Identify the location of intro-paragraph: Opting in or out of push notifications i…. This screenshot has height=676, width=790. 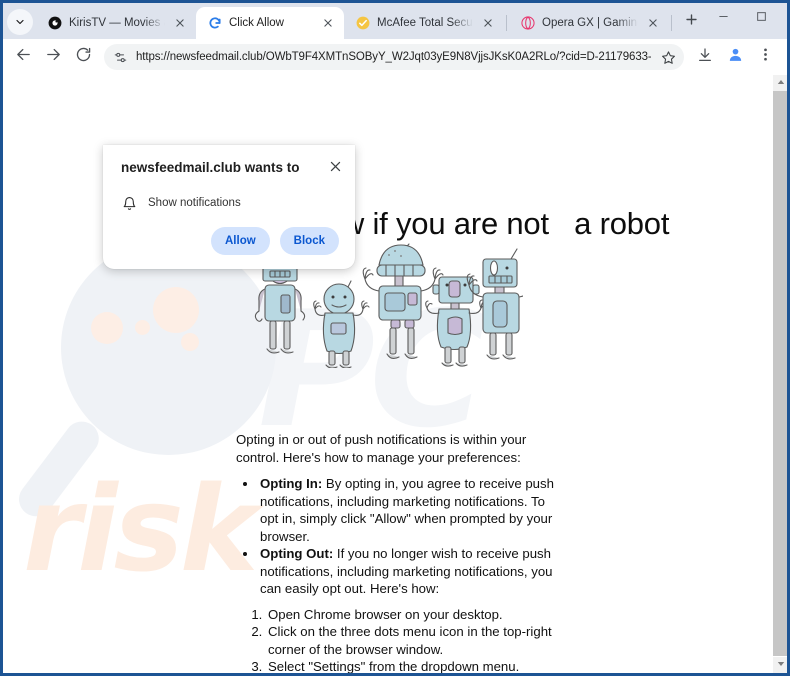
(381, 448).